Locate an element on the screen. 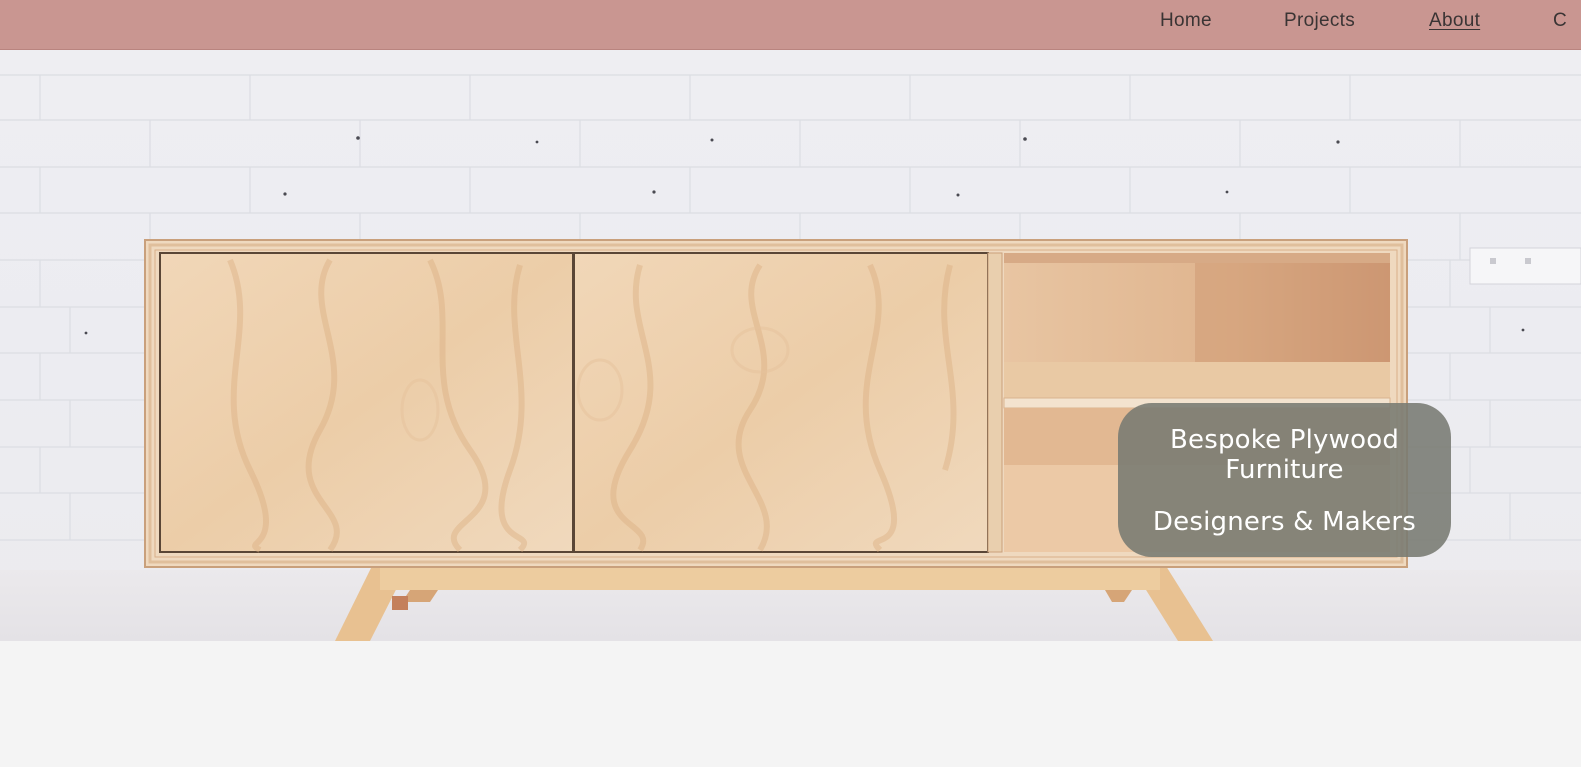 The image size is (1581, 767). nav-item-contact: C is located at coordinates (1560, 21).